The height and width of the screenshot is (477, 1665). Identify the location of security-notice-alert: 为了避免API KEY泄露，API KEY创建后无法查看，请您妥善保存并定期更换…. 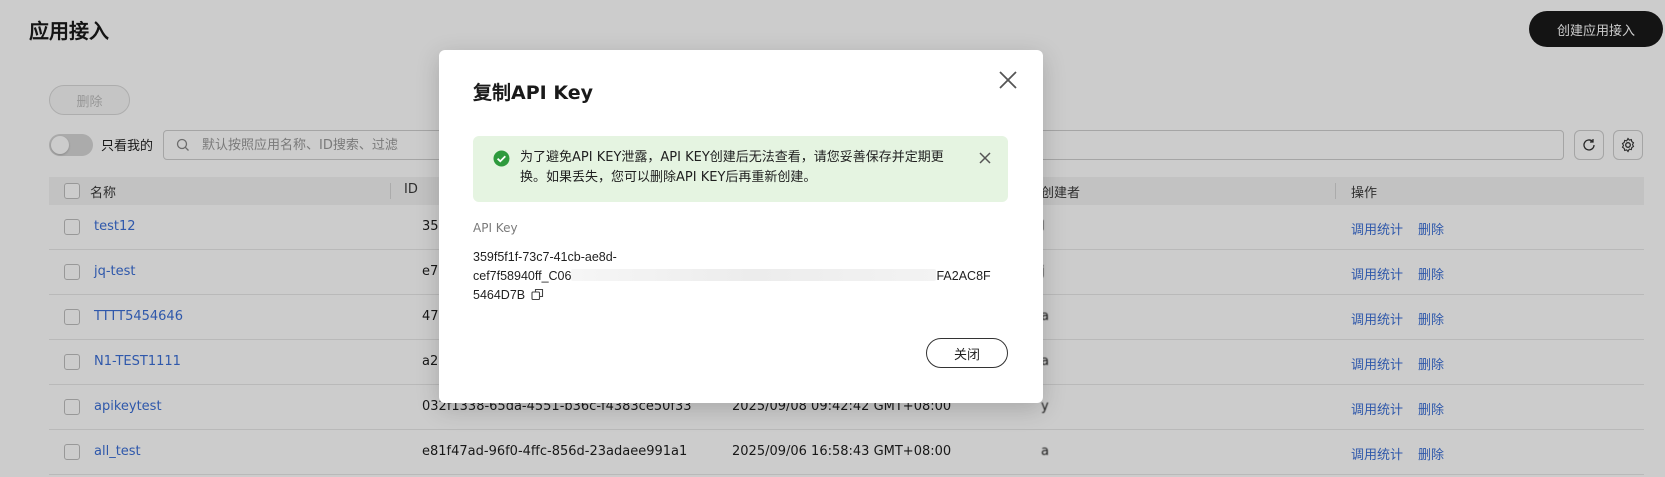
(740, 169).